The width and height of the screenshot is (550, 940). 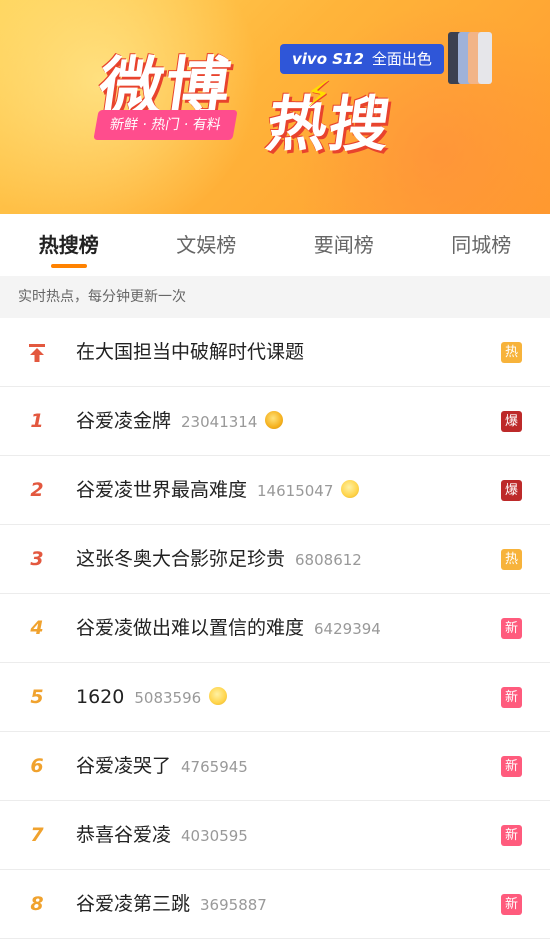 I want to click on rank-number: 5, so click(x=37, y=697).